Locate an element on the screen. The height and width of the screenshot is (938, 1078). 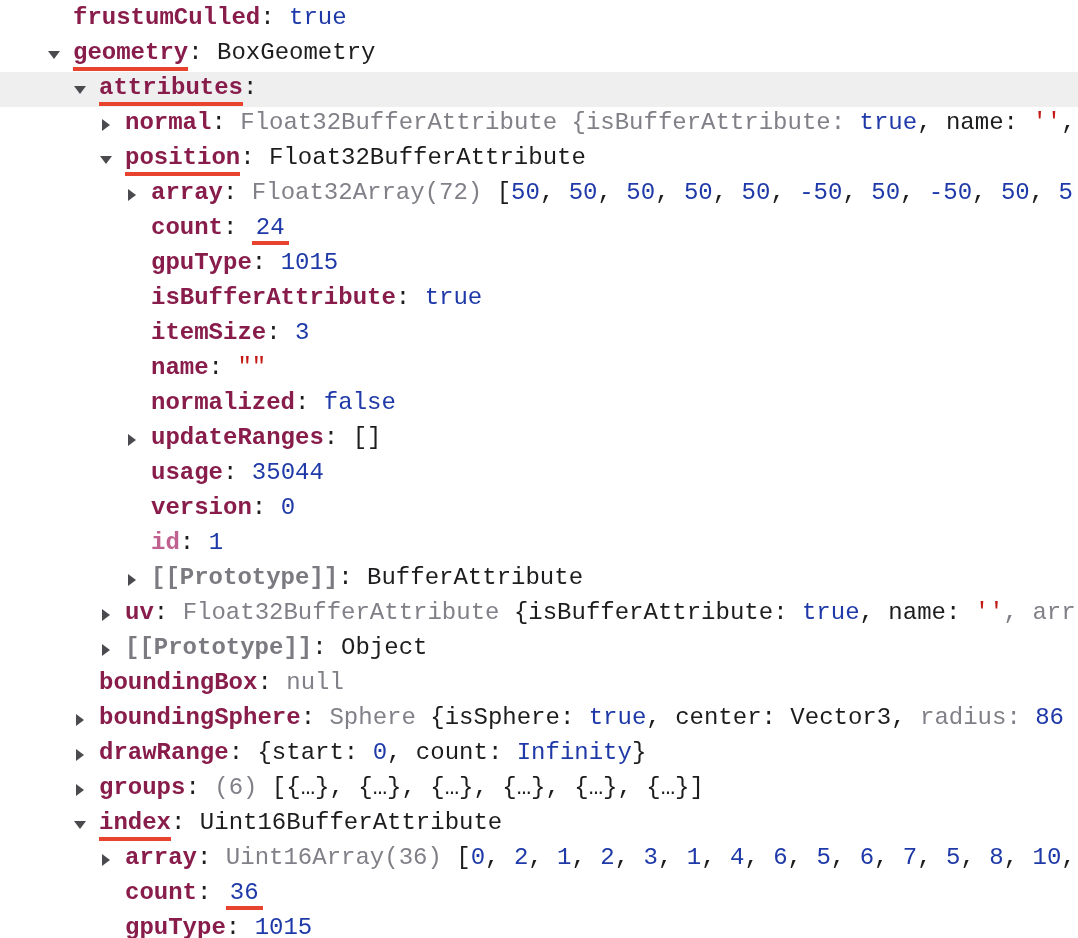
property-key: name is located at coordinates (180, 369).